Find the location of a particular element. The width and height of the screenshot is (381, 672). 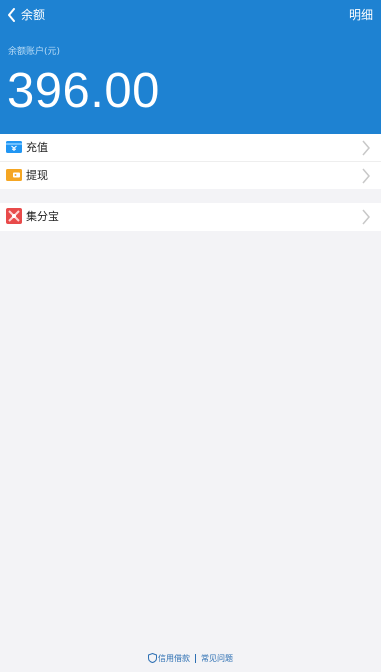

list-item-label: 集分宝 is located at coordinates (42, 216).